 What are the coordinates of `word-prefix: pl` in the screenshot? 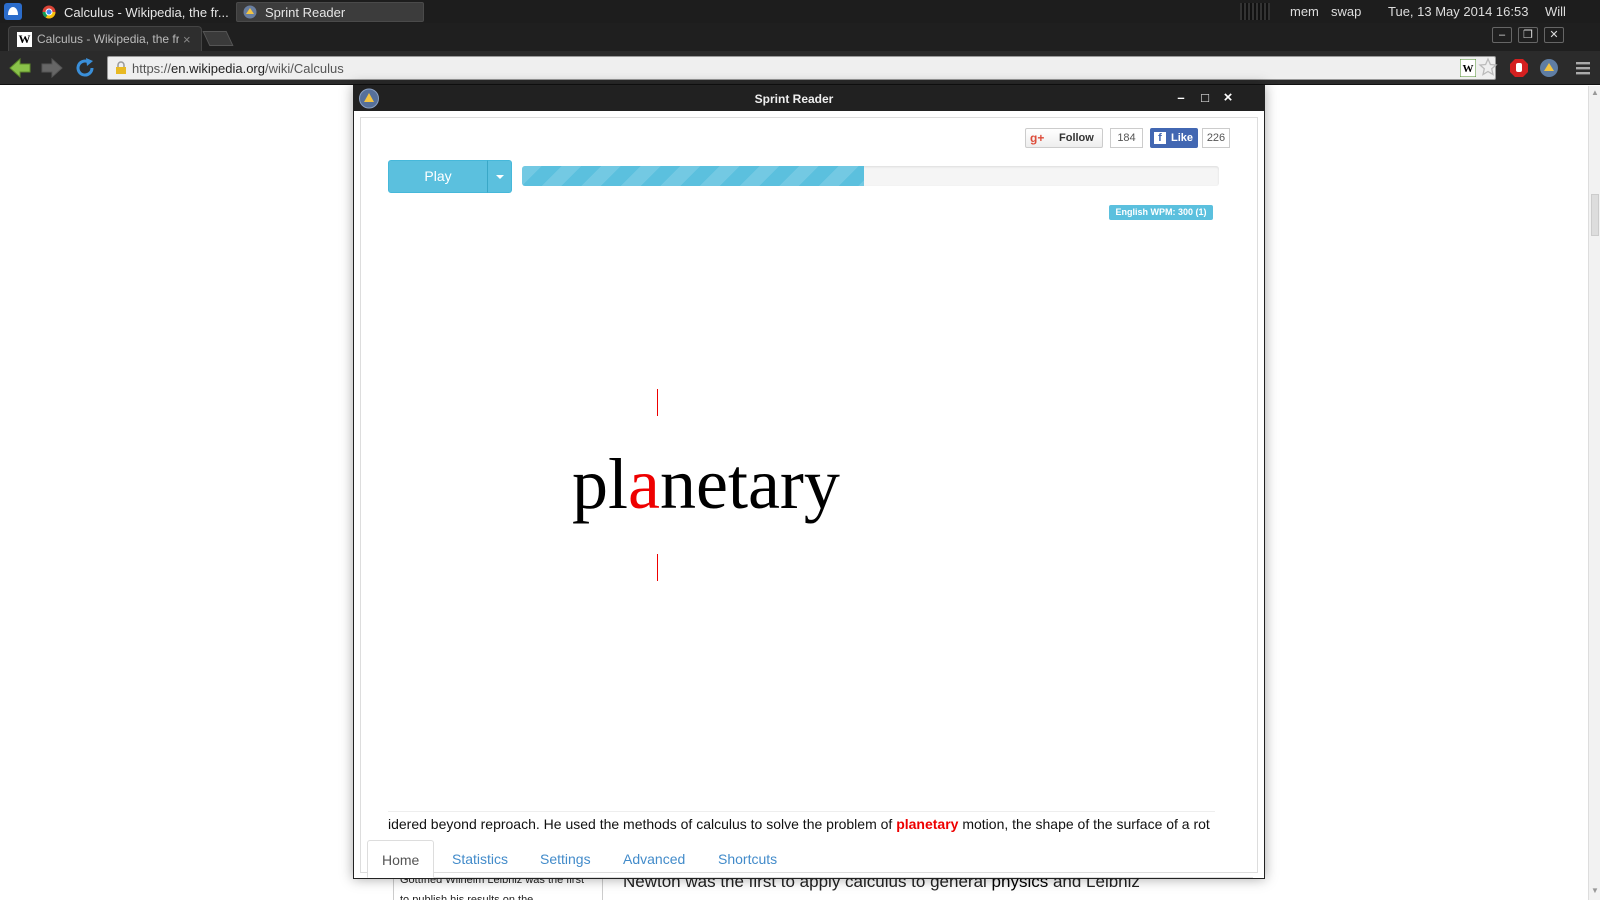 It's located at (600, 484).